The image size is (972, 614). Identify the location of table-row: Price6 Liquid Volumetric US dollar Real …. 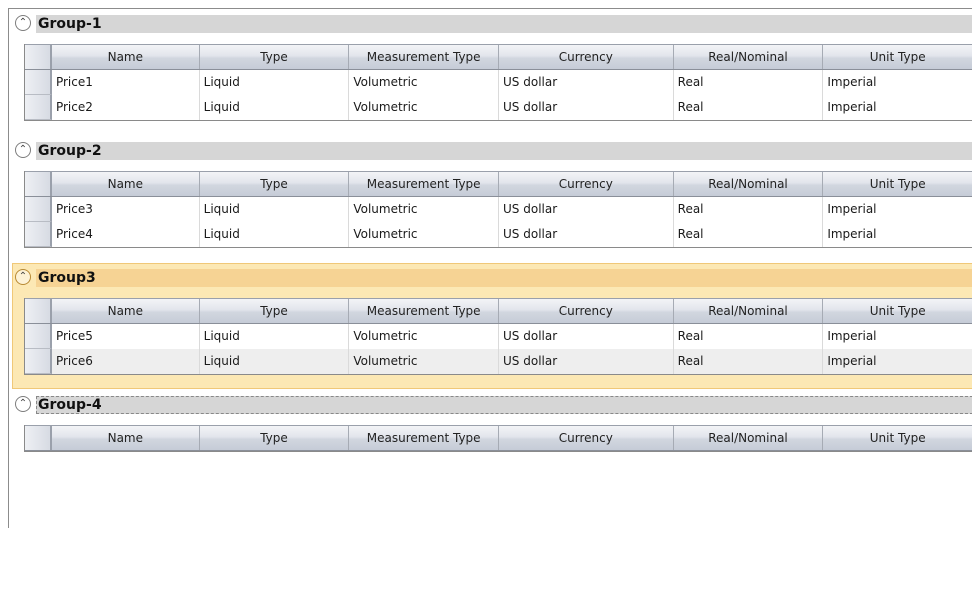
(498, 361).